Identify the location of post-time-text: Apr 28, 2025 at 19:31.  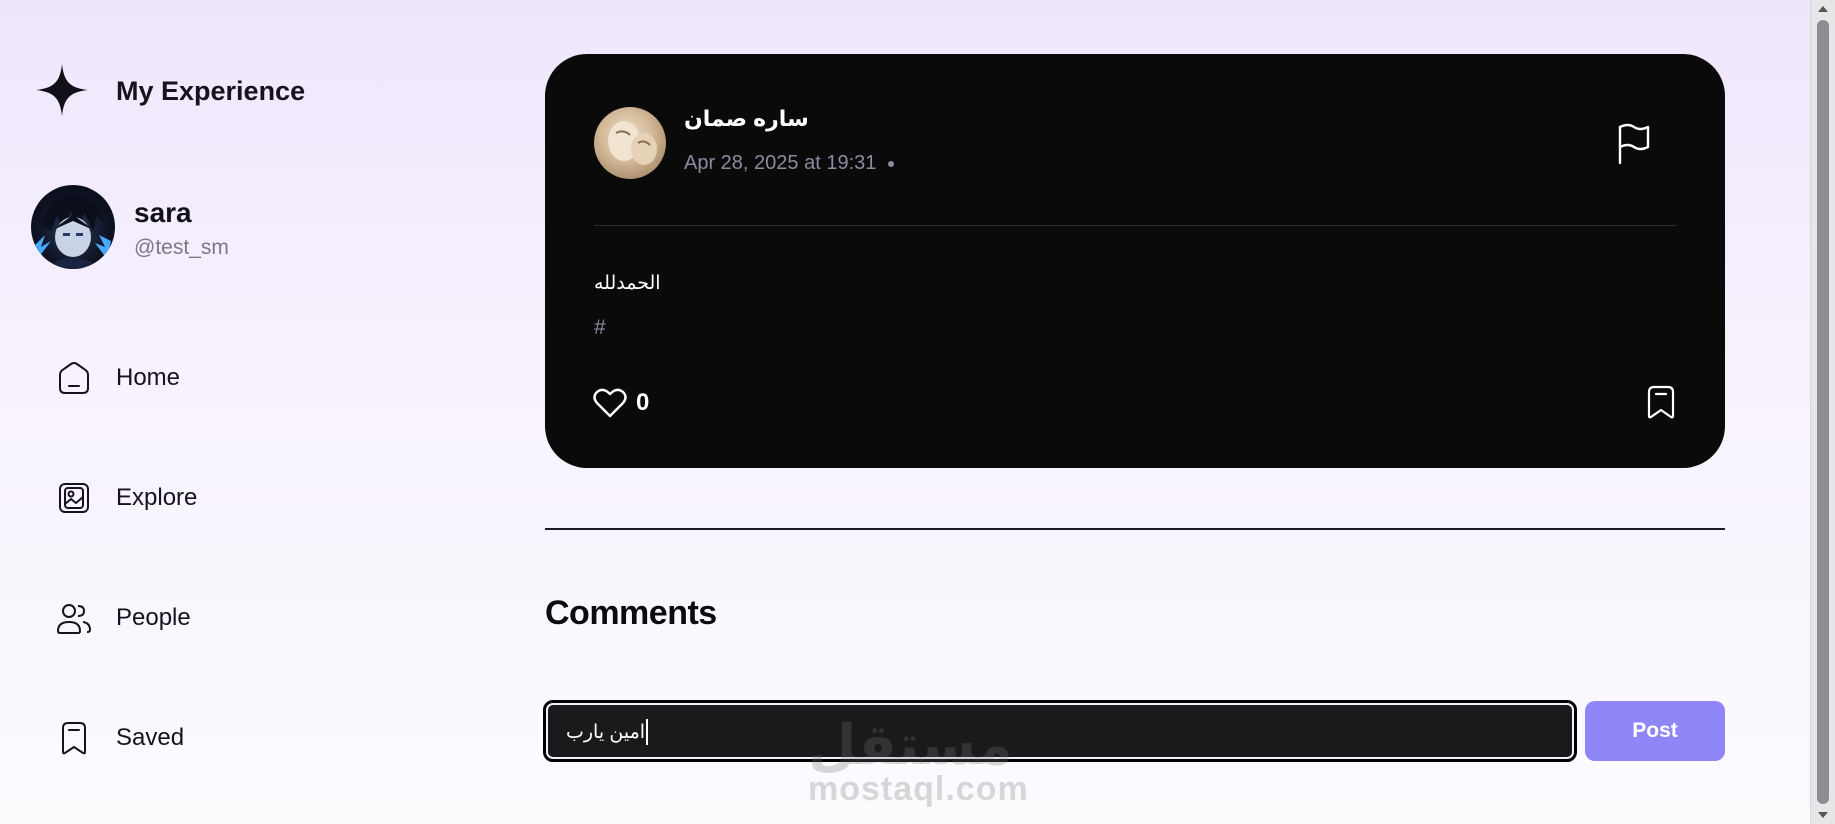
(780, 163).